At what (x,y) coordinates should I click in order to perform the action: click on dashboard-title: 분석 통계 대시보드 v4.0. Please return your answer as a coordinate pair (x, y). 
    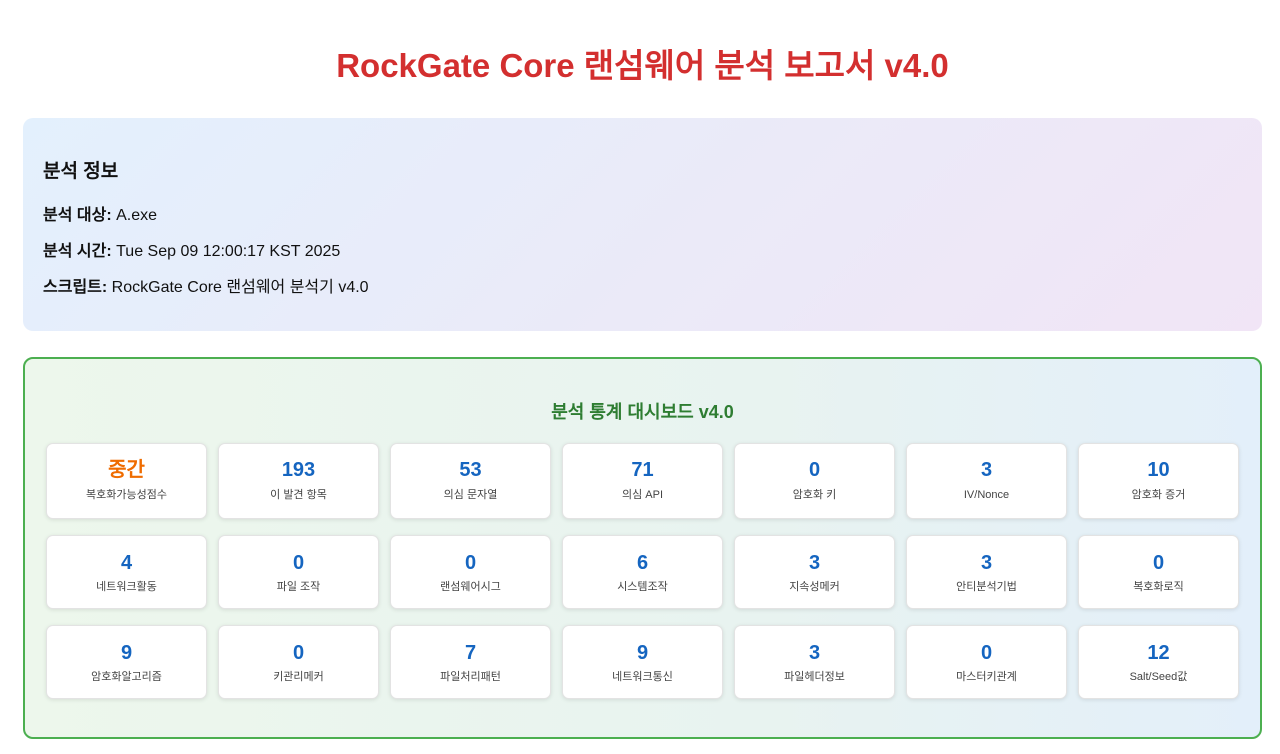
    Looking at the image, I should click on (642, 412).